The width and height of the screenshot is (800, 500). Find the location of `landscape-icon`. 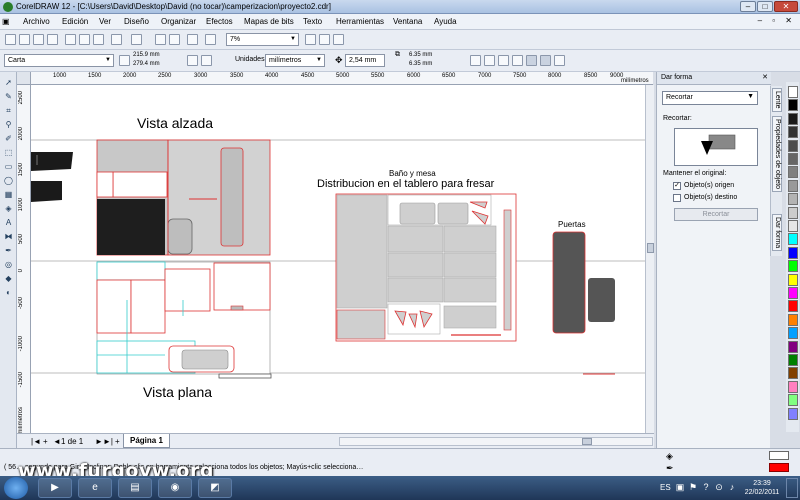

landscape-icon is located at coordinates (206, 60).